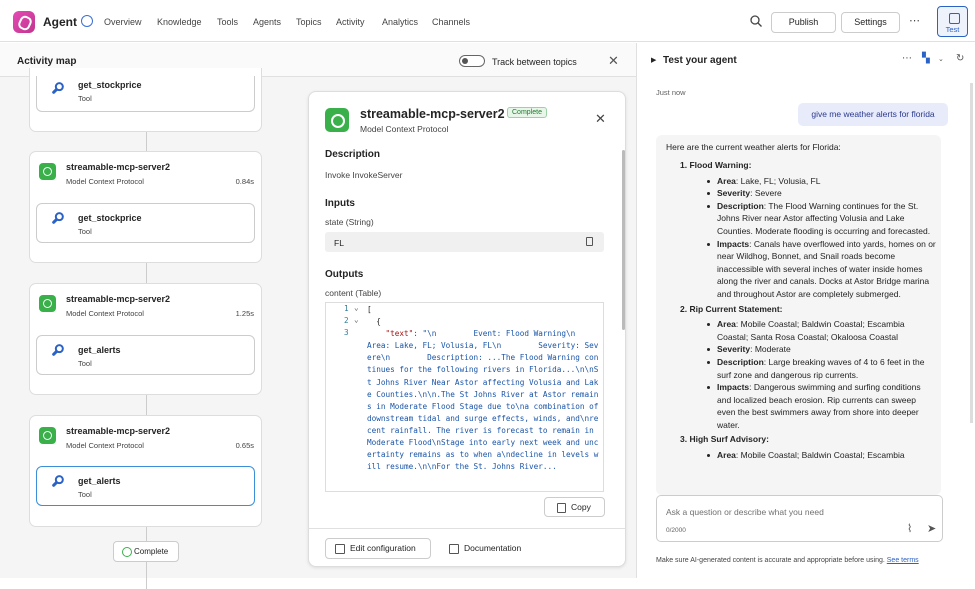 This screenshot has width=975, height=589. I want to click on tool-card-selected: get_alerts Tool, so click(145, 486).